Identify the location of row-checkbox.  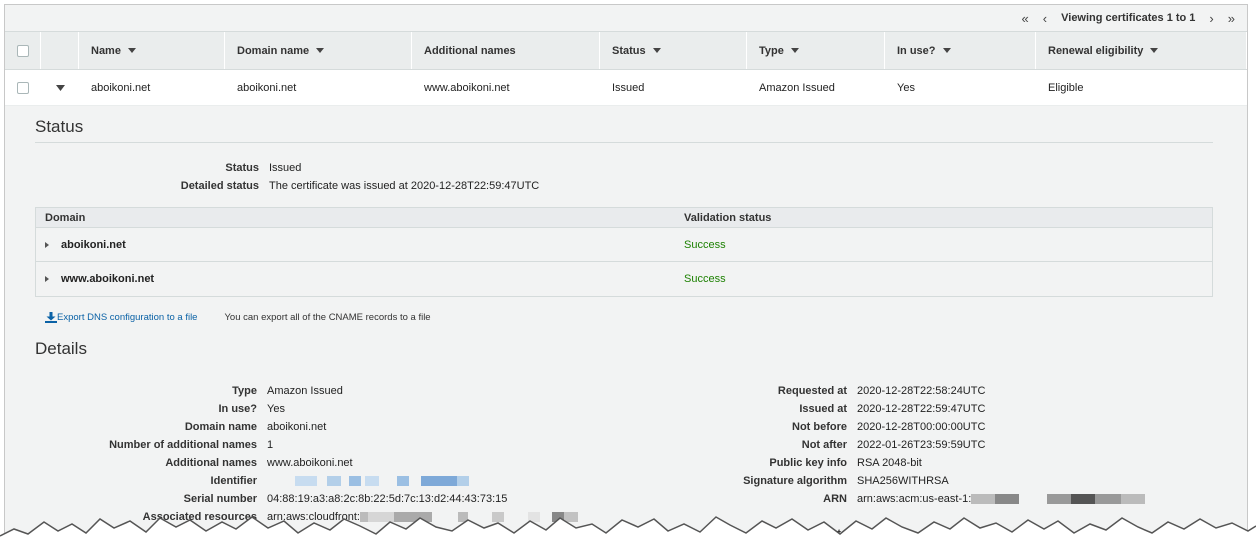
(23, 87).